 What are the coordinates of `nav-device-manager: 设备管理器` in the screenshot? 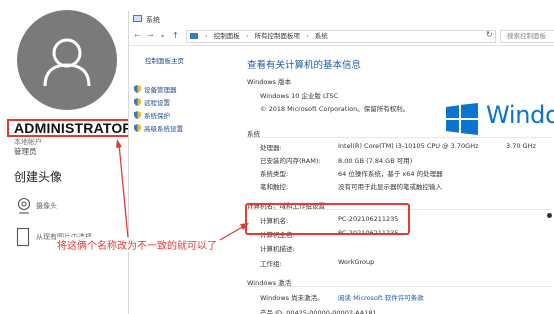 It's located at (155, 89).